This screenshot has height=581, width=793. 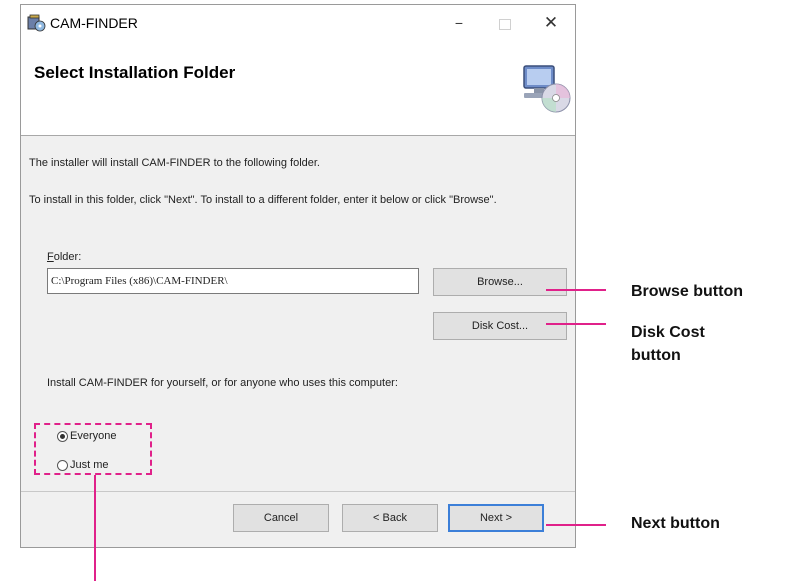 What do you see at coordinates (576, 525) in the screenshot?
I see `next-callout-line` at bounding box center [576, 525].